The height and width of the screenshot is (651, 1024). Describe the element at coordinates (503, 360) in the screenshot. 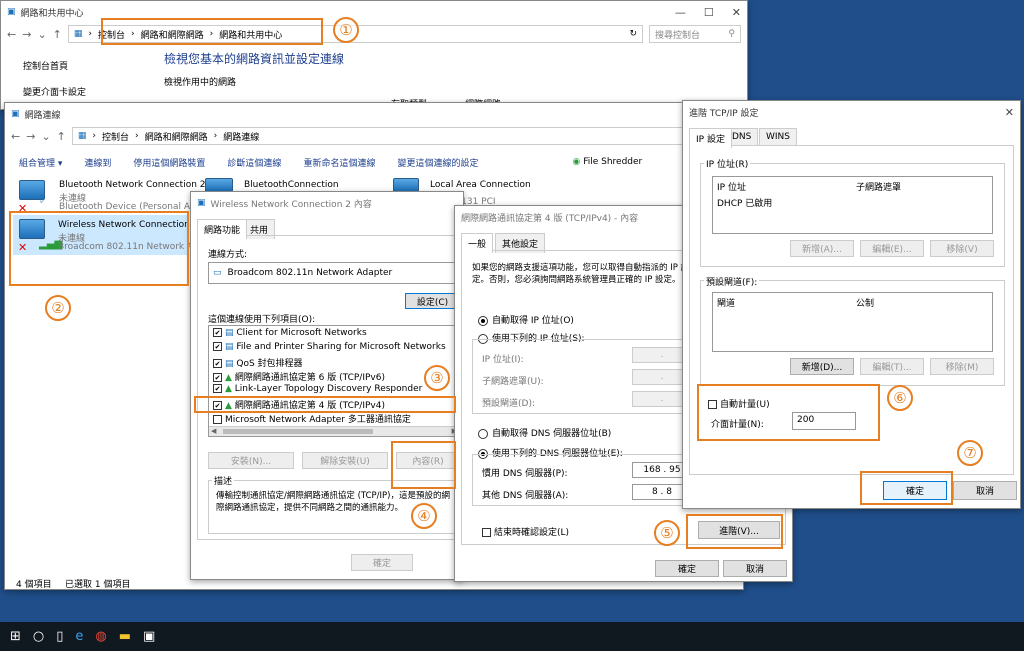

I see `ip-address-label: IP 位址(I):` at that location.